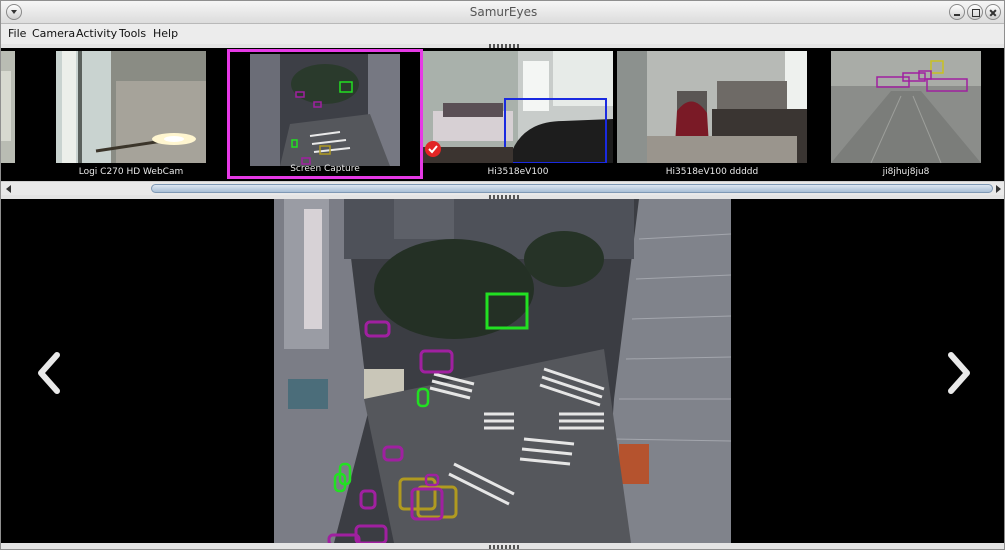 This screenshot has height=550, width=1005. I want to click on maximize-icon, so click(975, 12).